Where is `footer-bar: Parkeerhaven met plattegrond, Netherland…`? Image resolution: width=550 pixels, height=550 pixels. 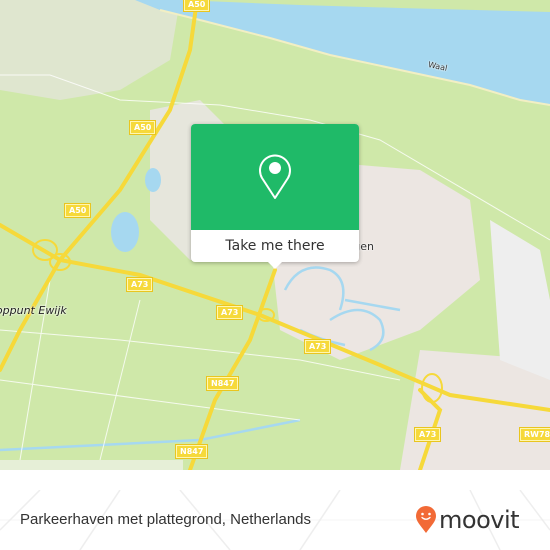
footer-bar: Parkeerhaven met plattegrond, Netherland… is located at coordinates (275, 520).